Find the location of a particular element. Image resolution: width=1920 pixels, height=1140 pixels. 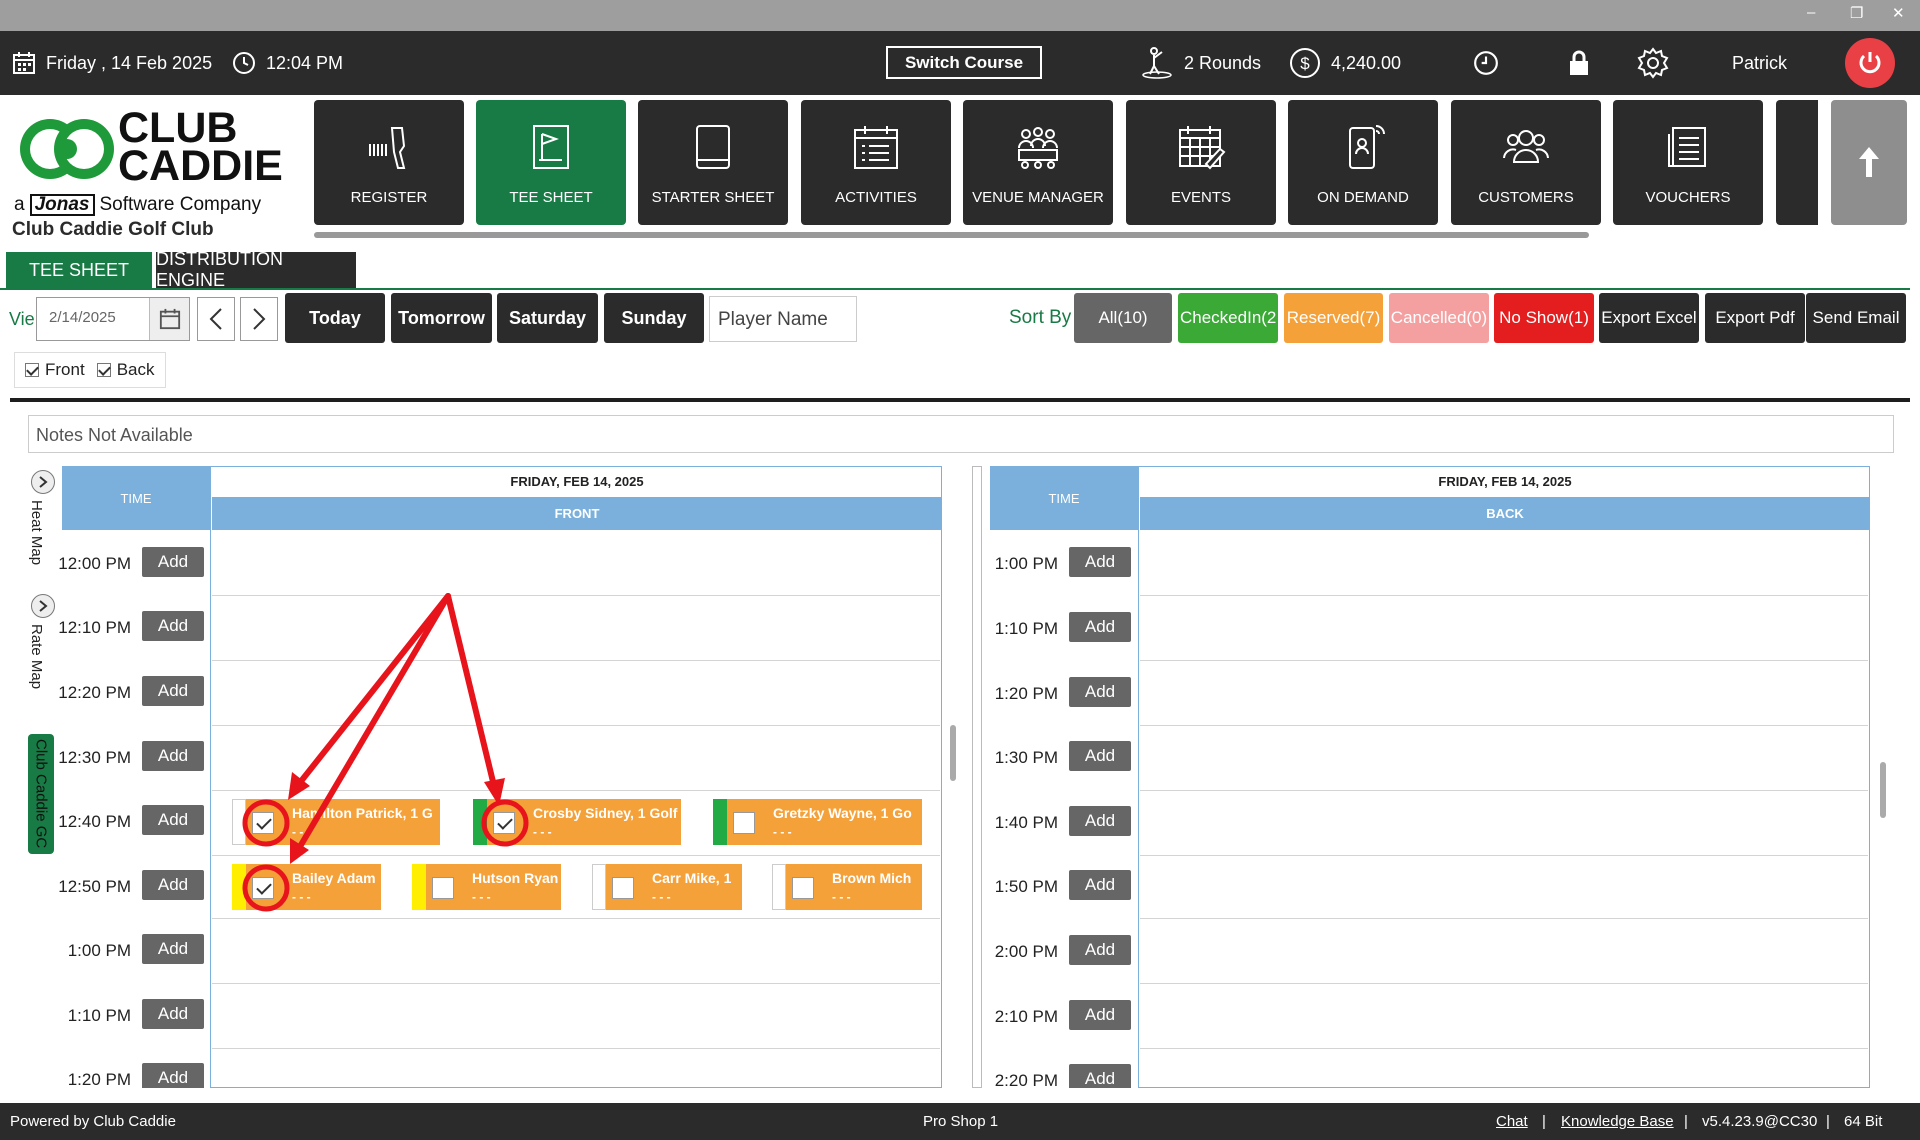

scroll-top-button is located at coordinates (1869, 162).